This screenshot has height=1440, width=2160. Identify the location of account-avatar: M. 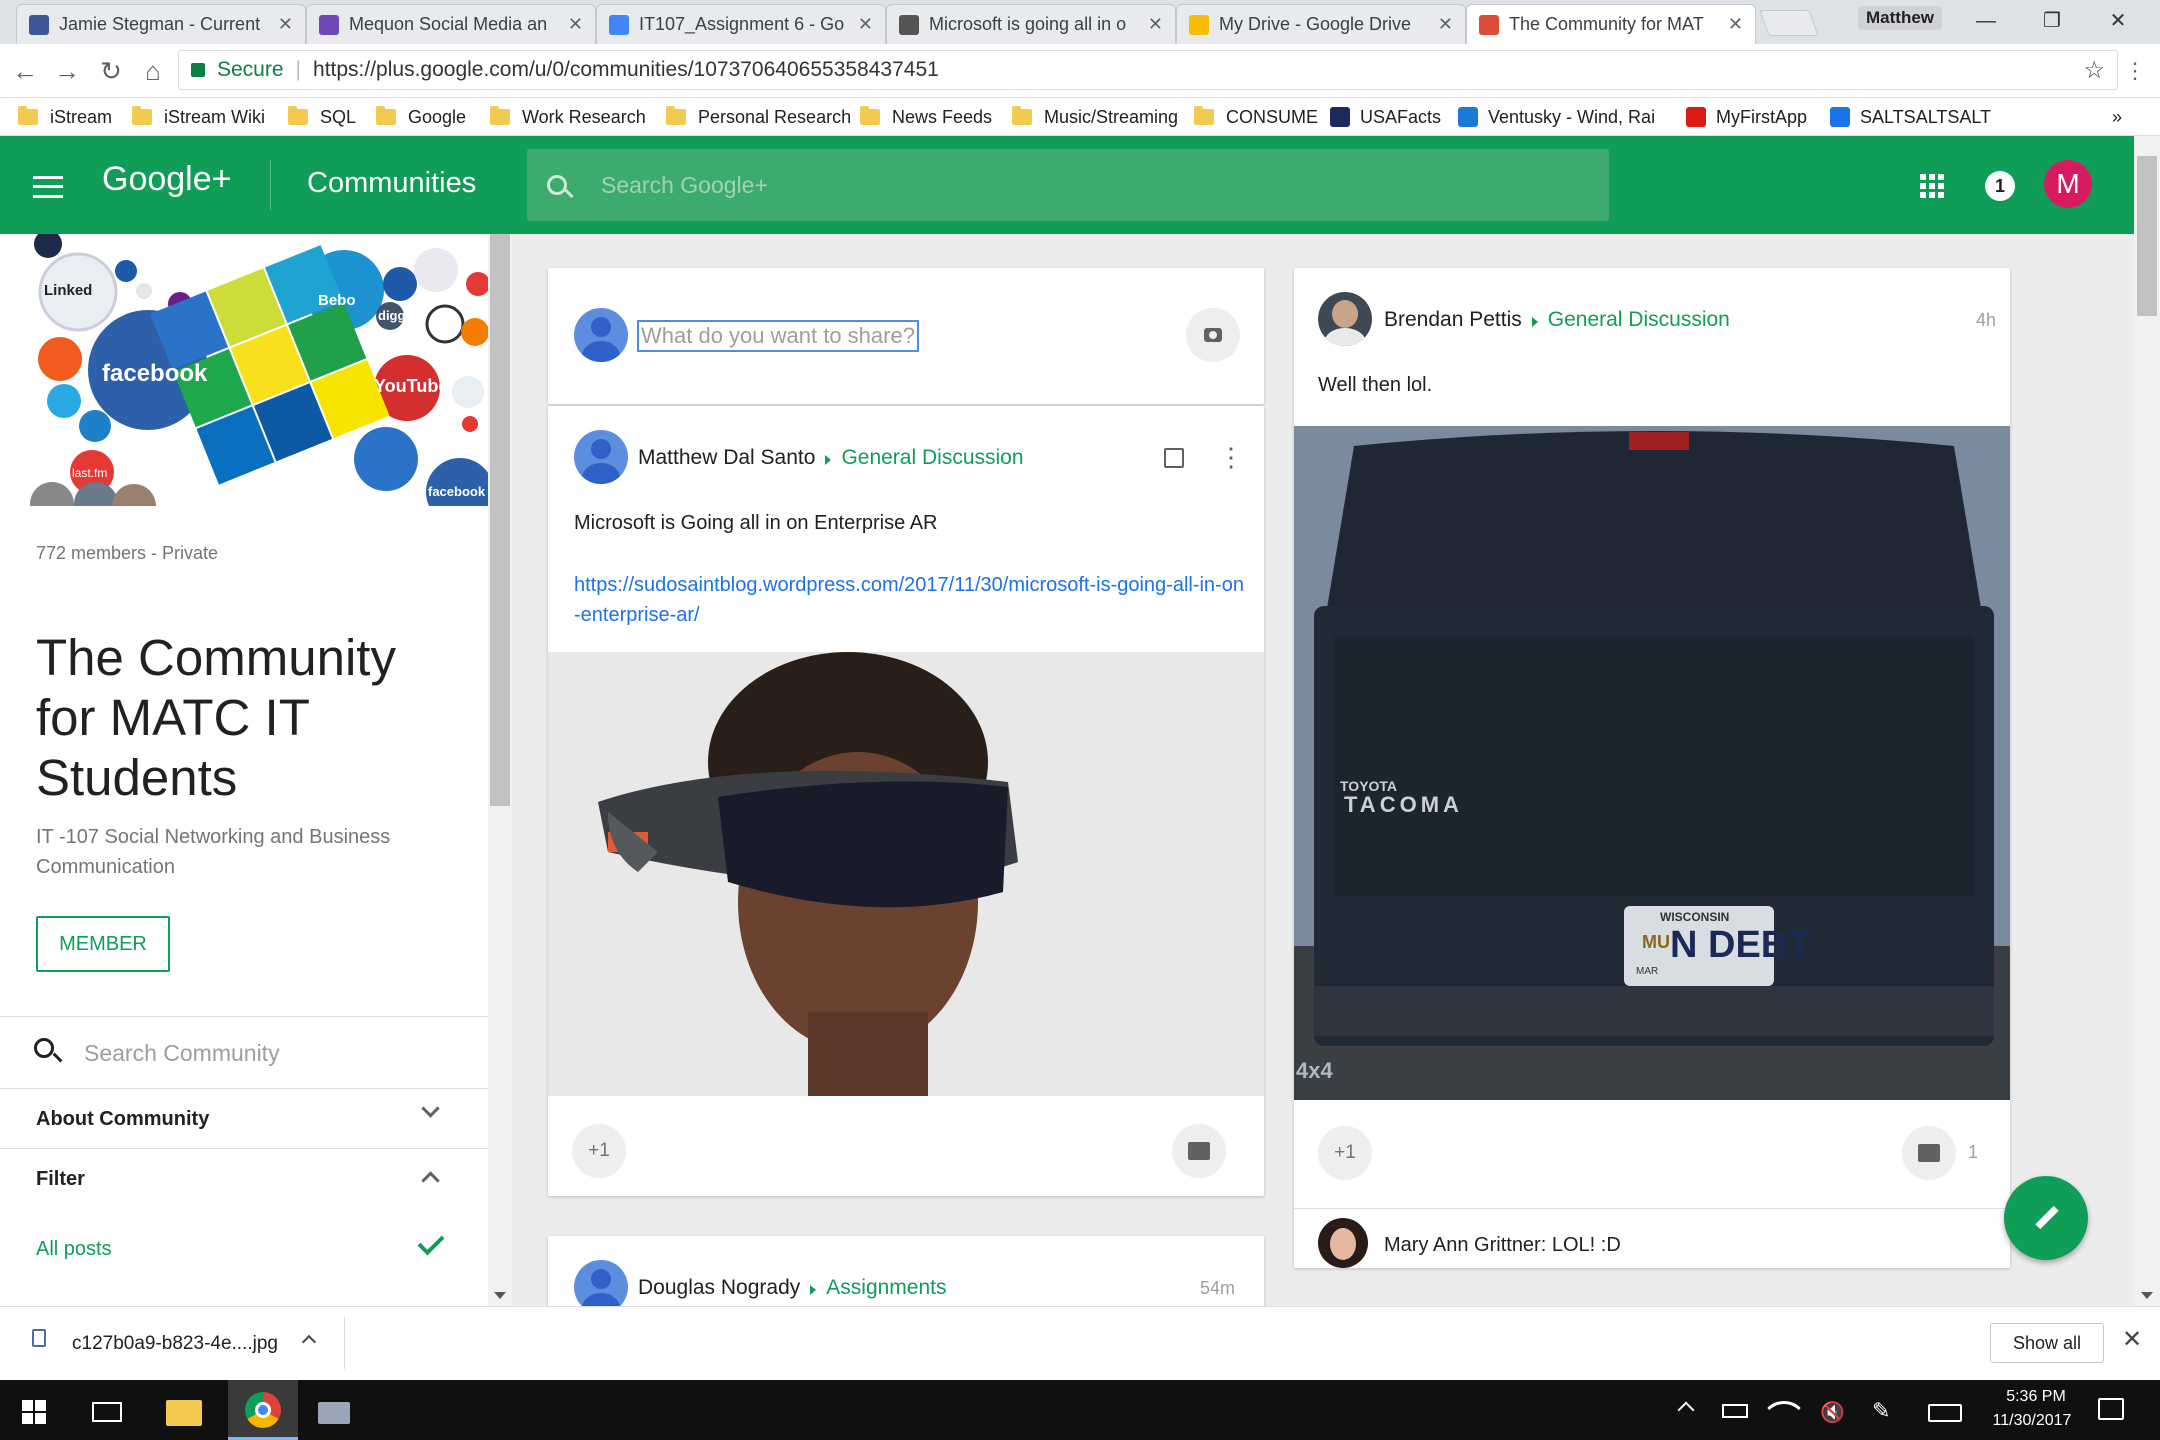
(2068, 184).